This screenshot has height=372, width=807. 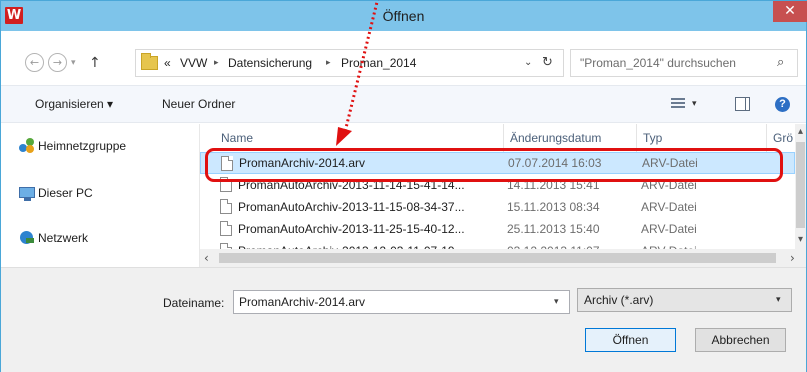 I want to click on scroll-down-icon: ▾, so click(x=800, y=240).